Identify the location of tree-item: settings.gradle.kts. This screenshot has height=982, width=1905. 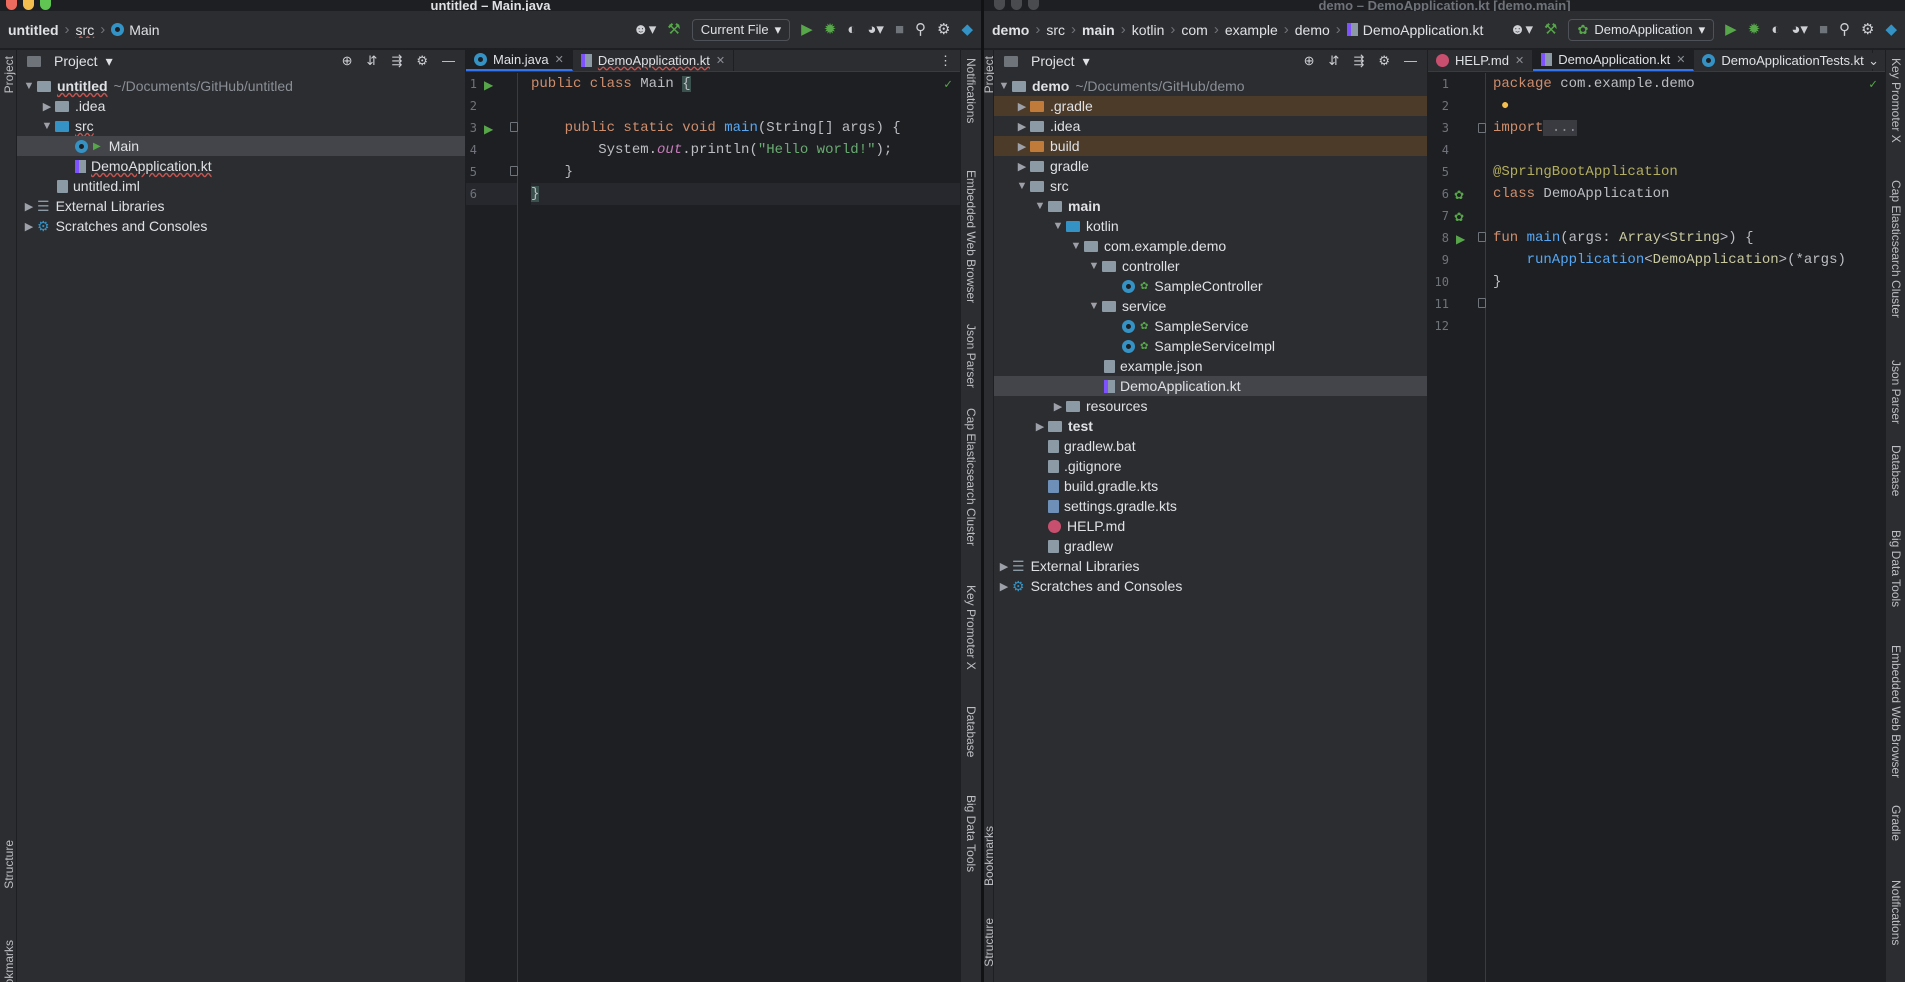
(1210, 506).